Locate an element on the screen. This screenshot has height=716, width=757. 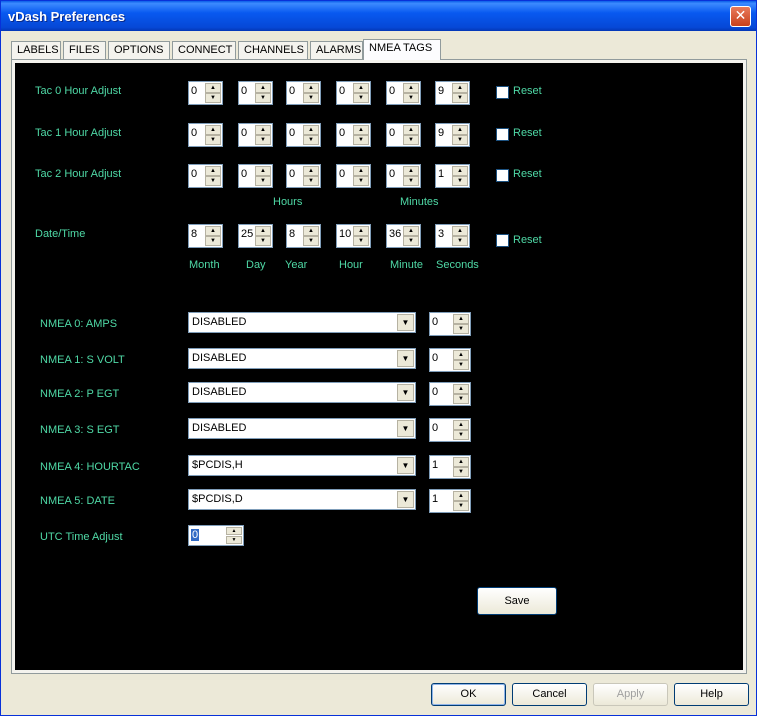
datetime-spinner-3: 10 ▲ ▼ is located at coordinates (353, 236).